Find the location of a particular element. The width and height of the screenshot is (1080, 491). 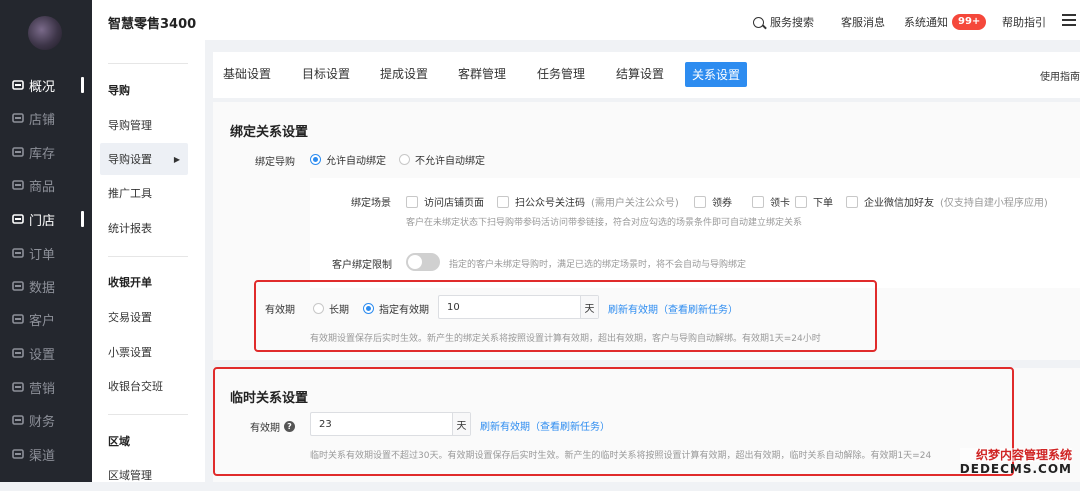

bind-scene-checkbox: 下单 is located at coordinates (814, 201).